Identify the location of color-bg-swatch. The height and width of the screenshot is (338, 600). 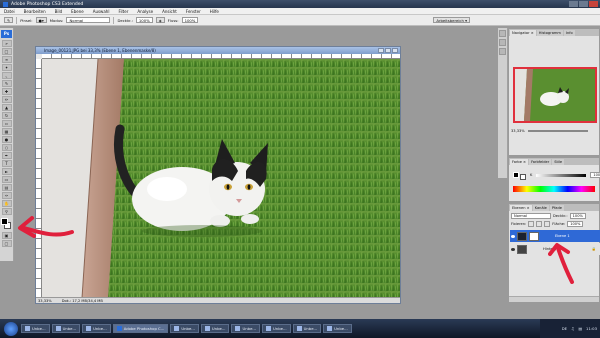
(523, 177).